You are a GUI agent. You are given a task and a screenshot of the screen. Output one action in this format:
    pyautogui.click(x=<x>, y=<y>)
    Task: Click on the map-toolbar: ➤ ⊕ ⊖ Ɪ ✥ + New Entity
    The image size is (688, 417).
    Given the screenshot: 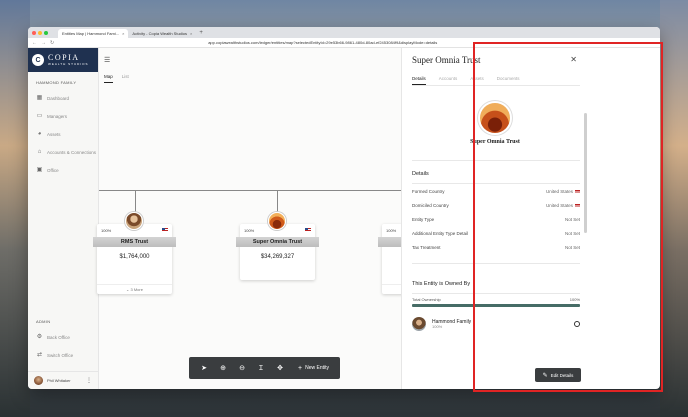 What is the action you would take?
    pyautogui.click(x=264, y=368)
    